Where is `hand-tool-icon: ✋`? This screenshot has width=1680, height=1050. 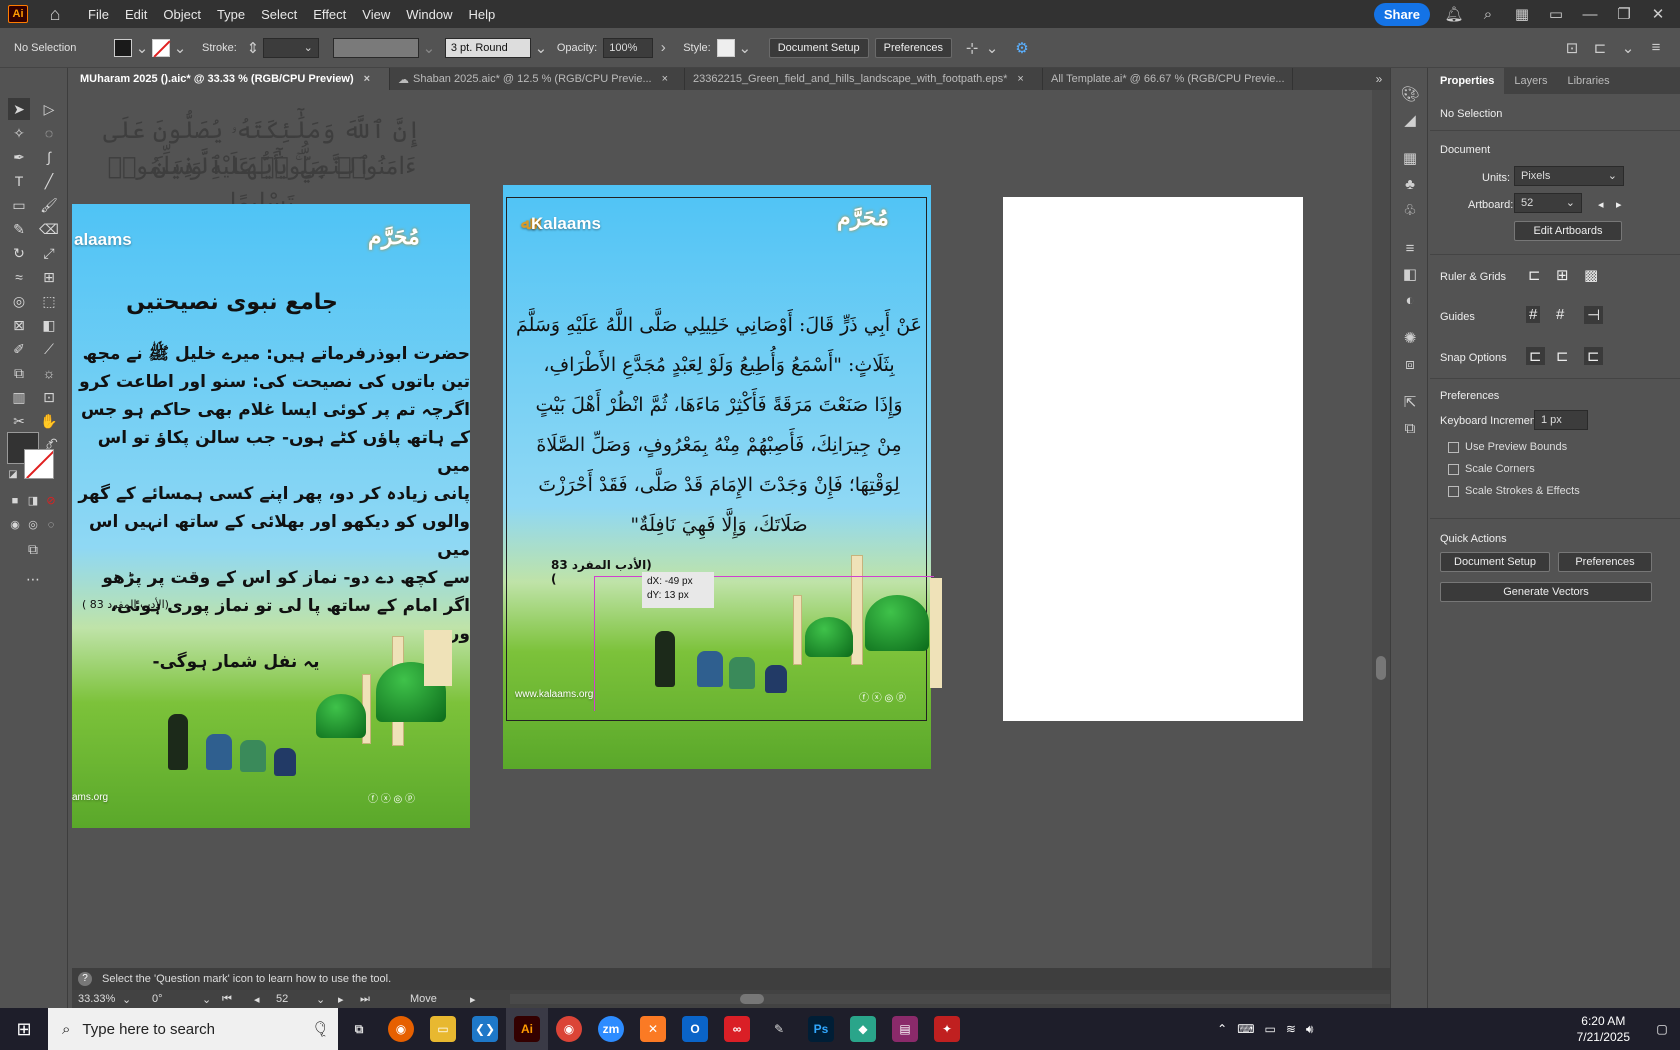
hand-tool-icon: ✋ is located at coordinates (49, 421).